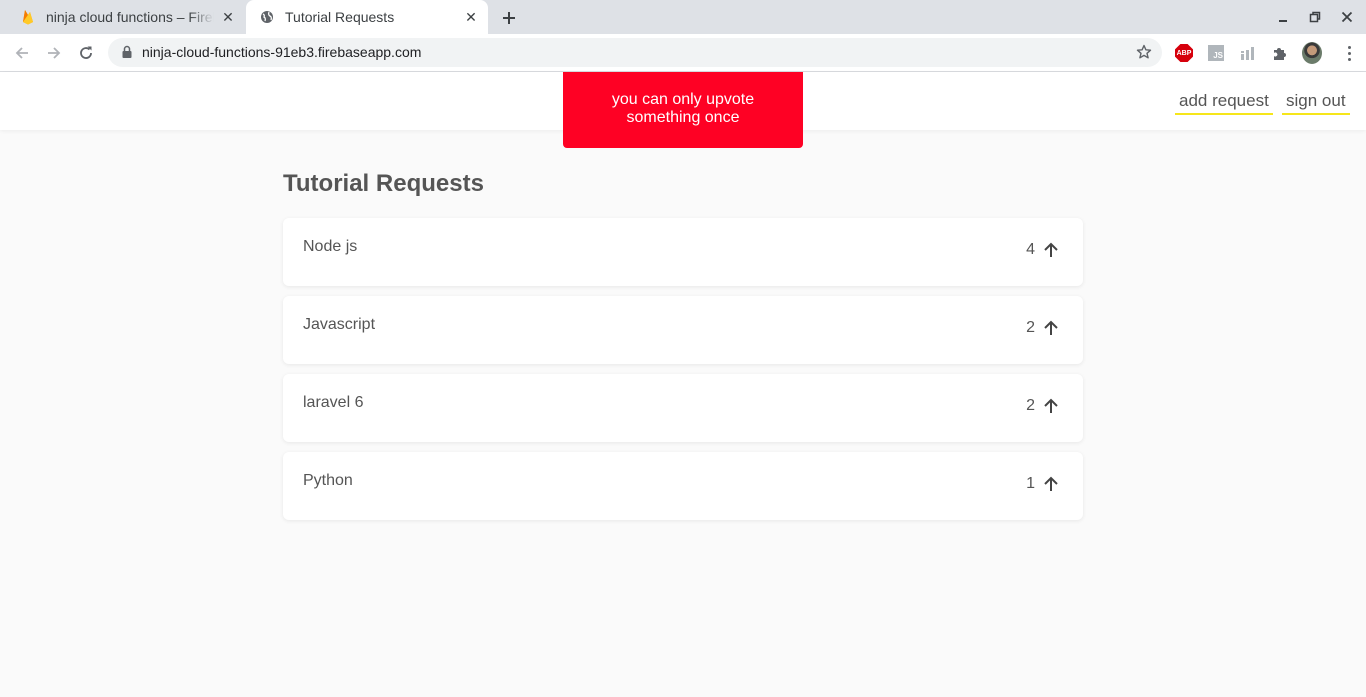 The height and width of the screenshot is (697, 1366). Describe the element at coordinates (1216, 53) in the screenshot. I see `js-extension-icon: JS` at that location.